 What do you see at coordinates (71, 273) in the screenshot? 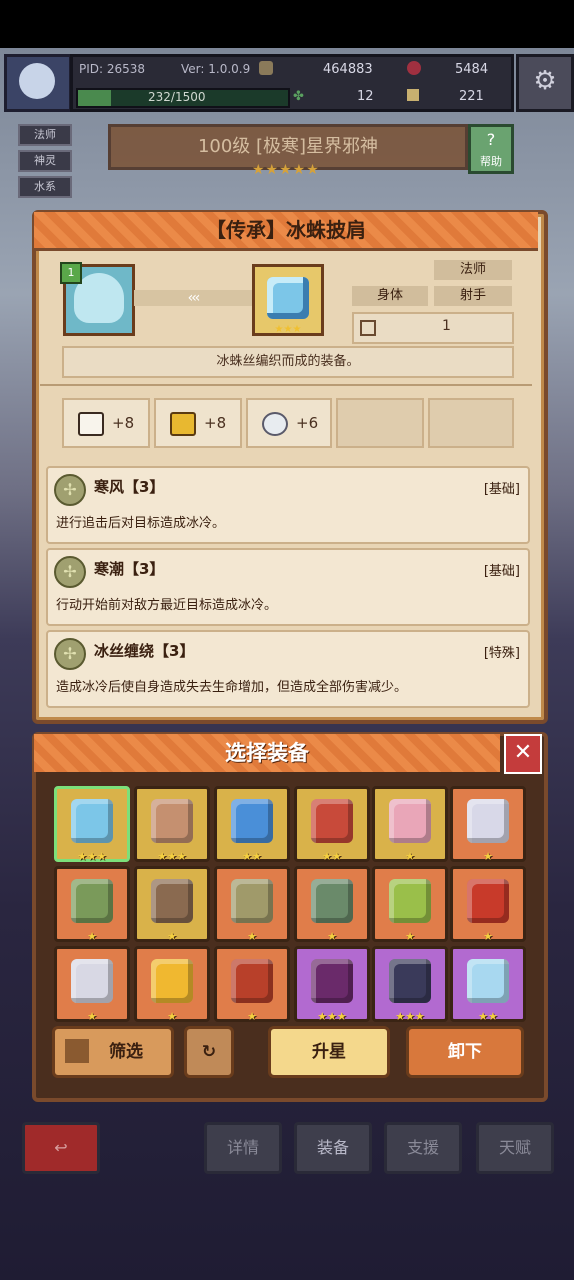
I see `hero-level-badge: 1` at bounding box center [71, 273].